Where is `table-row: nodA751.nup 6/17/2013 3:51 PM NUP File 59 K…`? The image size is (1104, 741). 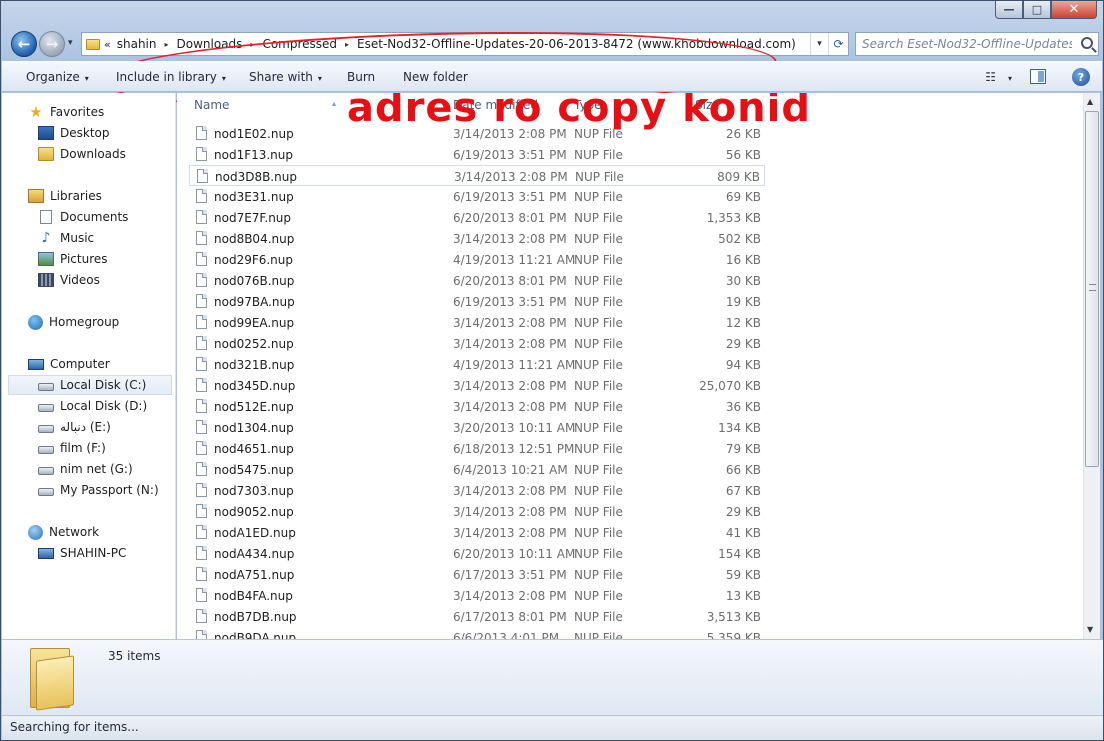
table-row: nodA751.nup 6/17/2013 3:51 PM NUP File 59 K… is located at coordinates (477, 574).